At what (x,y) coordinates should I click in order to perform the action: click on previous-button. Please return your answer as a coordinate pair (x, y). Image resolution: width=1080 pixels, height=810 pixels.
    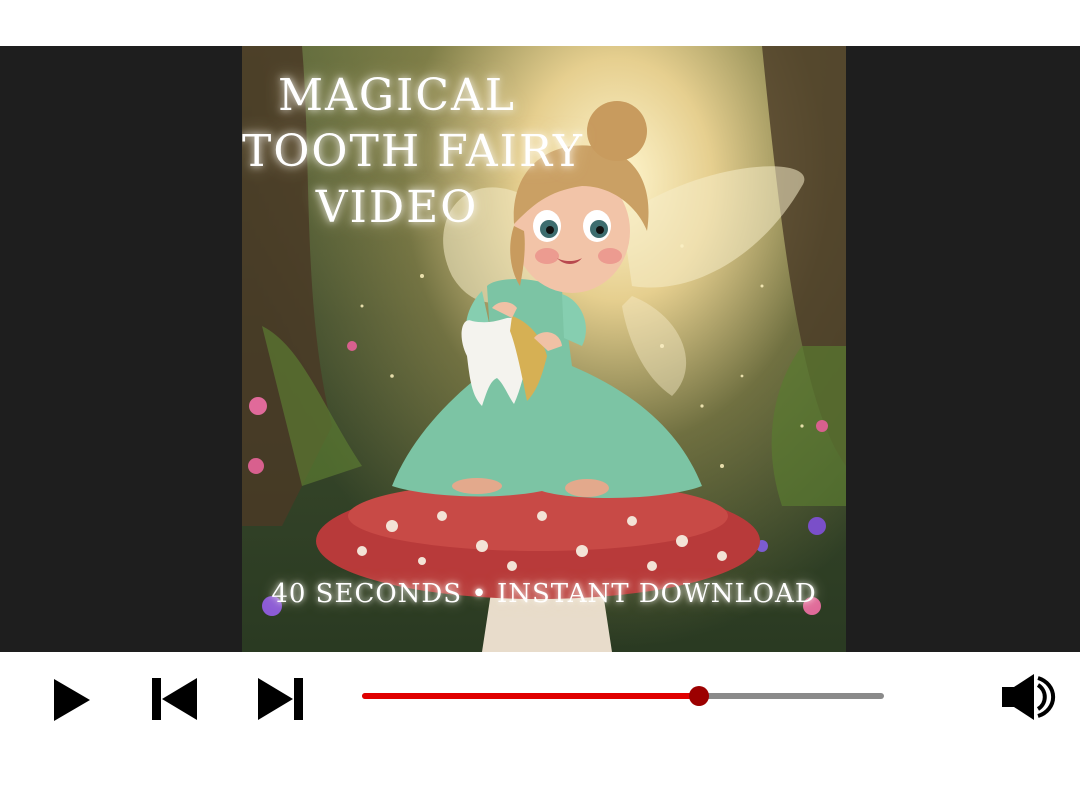
    Looking at the image, I should click on (175, 701).